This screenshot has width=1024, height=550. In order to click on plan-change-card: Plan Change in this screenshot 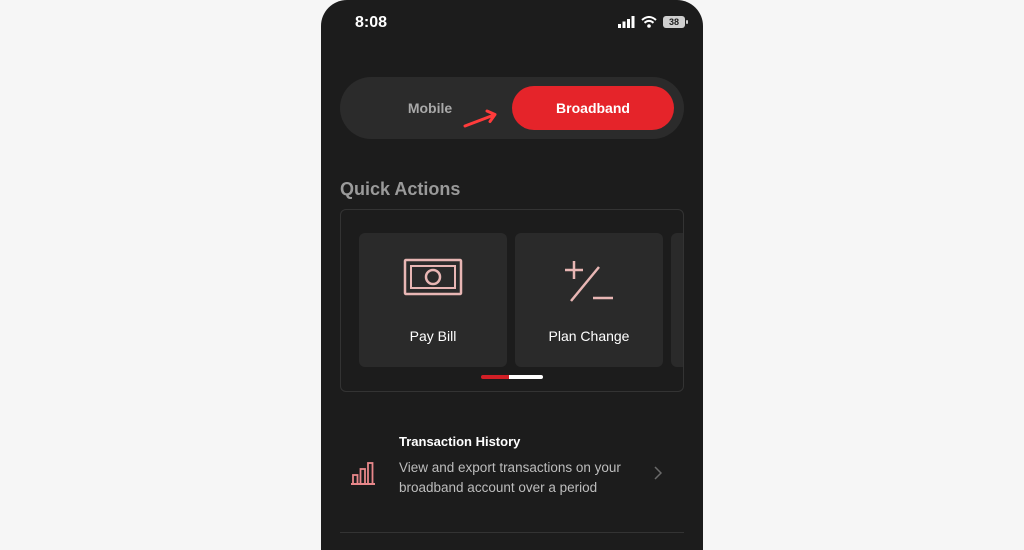, I will do `click(589, 300)`.